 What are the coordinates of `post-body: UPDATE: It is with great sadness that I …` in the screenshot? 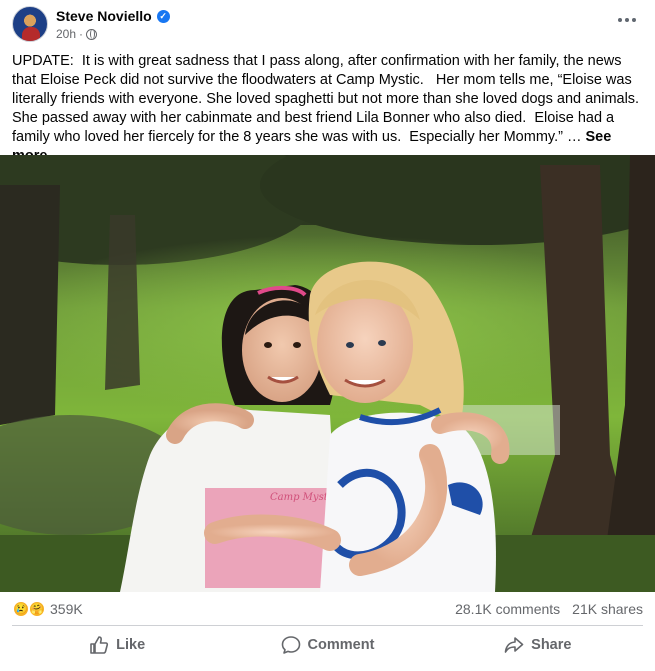 It's located at (332, 99).